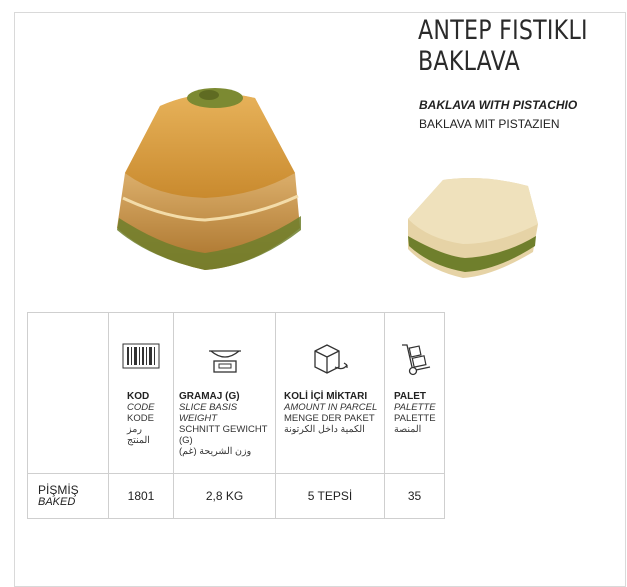 The image size is (627, 587). Describe the element at coordinates (414, 496) in the screenshot. I see `value-palette: 35` at that location.